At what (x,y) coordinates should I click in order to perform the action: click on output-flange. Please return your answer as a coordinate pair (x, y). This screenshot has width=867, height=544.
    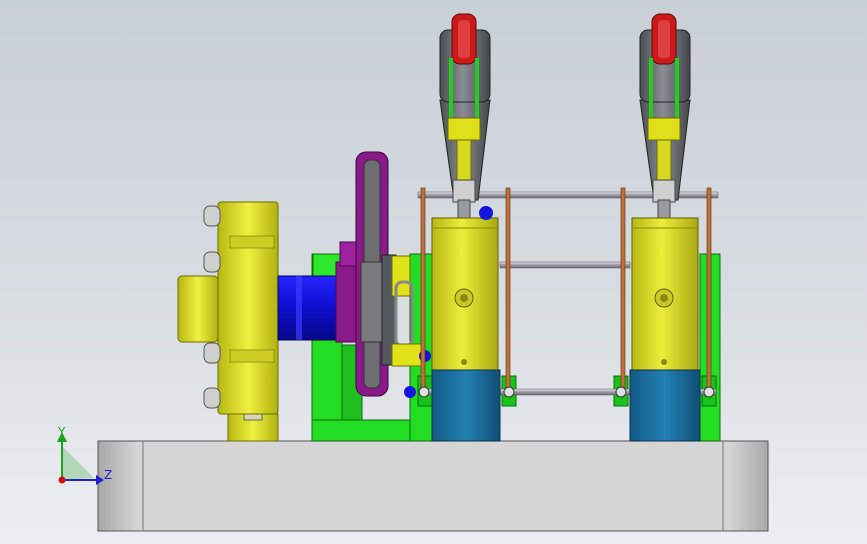
    Looking at the image, I should click on (228, 321).